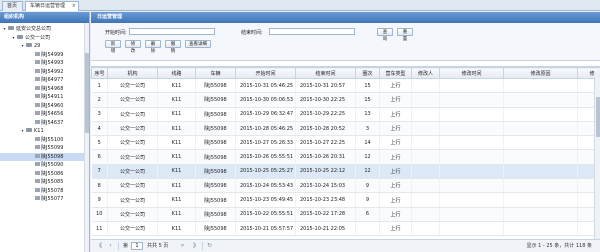 This screenshot has height=252, width=600. What do you see at coordinates (540, 73) in the screenshot?
I see `column-header: 修改原因` at bounding box center [540, 73].